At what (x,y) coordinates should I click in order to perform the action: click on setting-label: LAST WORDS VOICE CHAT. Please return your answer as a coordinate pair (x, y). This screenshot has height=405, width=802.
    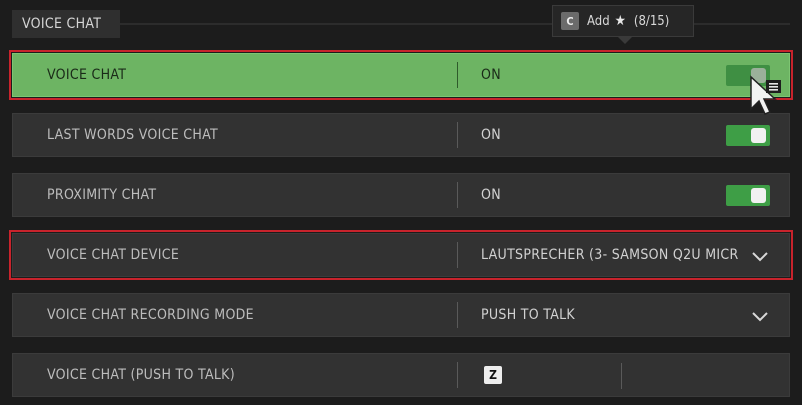
    Looking at the image, I should click on (132, 135).